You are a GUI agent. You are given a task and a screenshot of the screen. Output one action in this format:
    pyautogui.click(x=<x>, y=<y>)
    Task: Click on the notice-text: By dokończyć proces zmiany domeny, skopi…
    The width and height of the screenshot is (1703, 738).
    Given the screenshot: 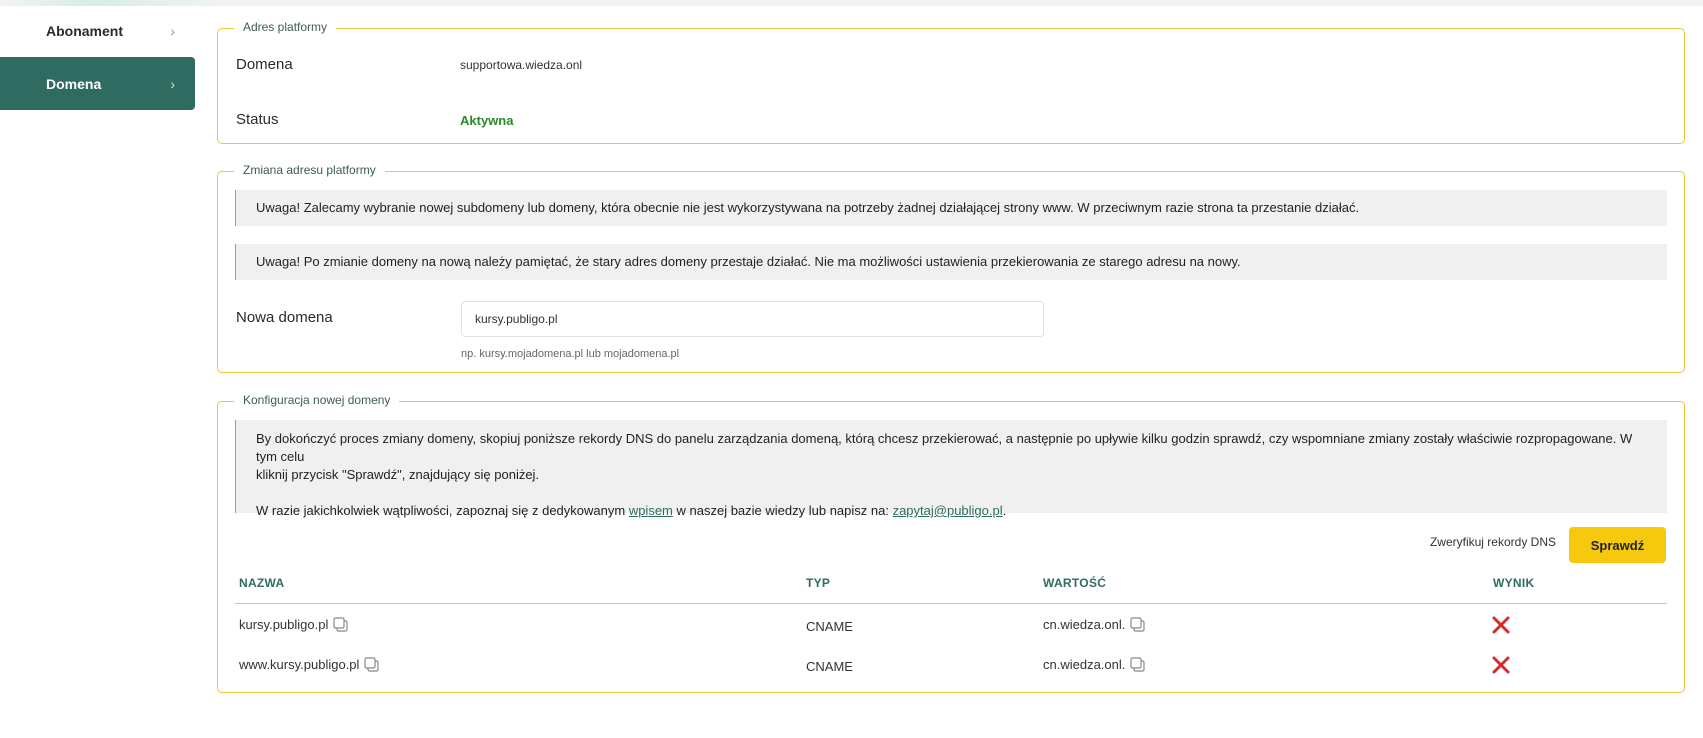 What is the action you would take?
    pyautogui.click(x=951, y=457)
    